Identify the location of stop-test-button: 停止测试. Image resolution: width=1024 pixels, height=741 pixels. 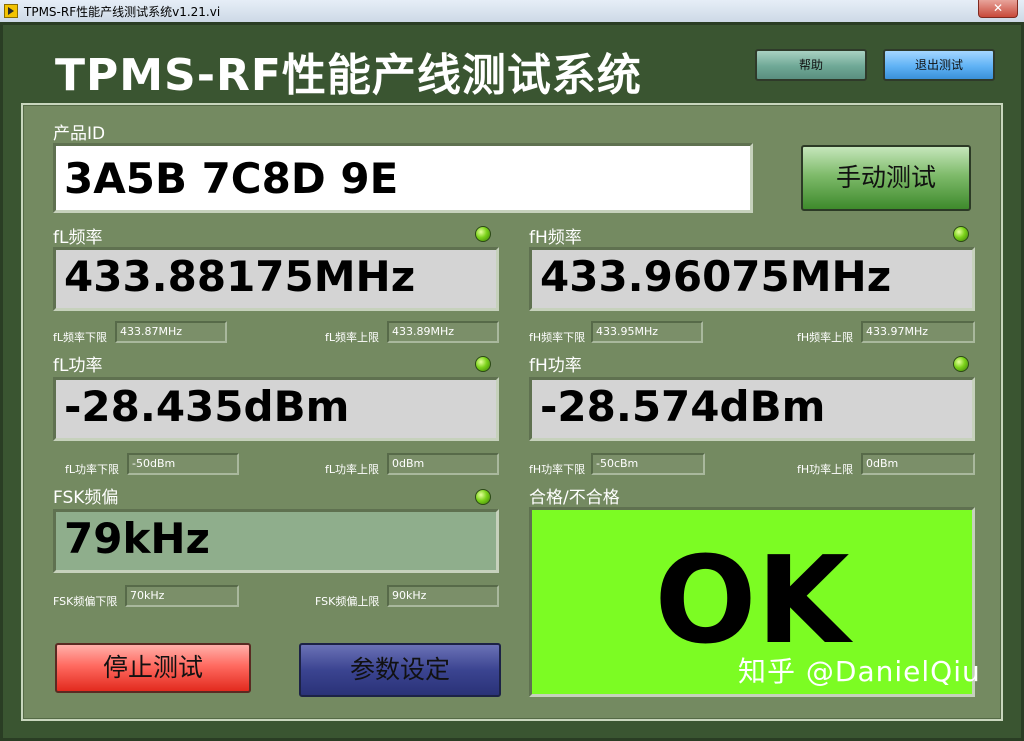
(153, 668).